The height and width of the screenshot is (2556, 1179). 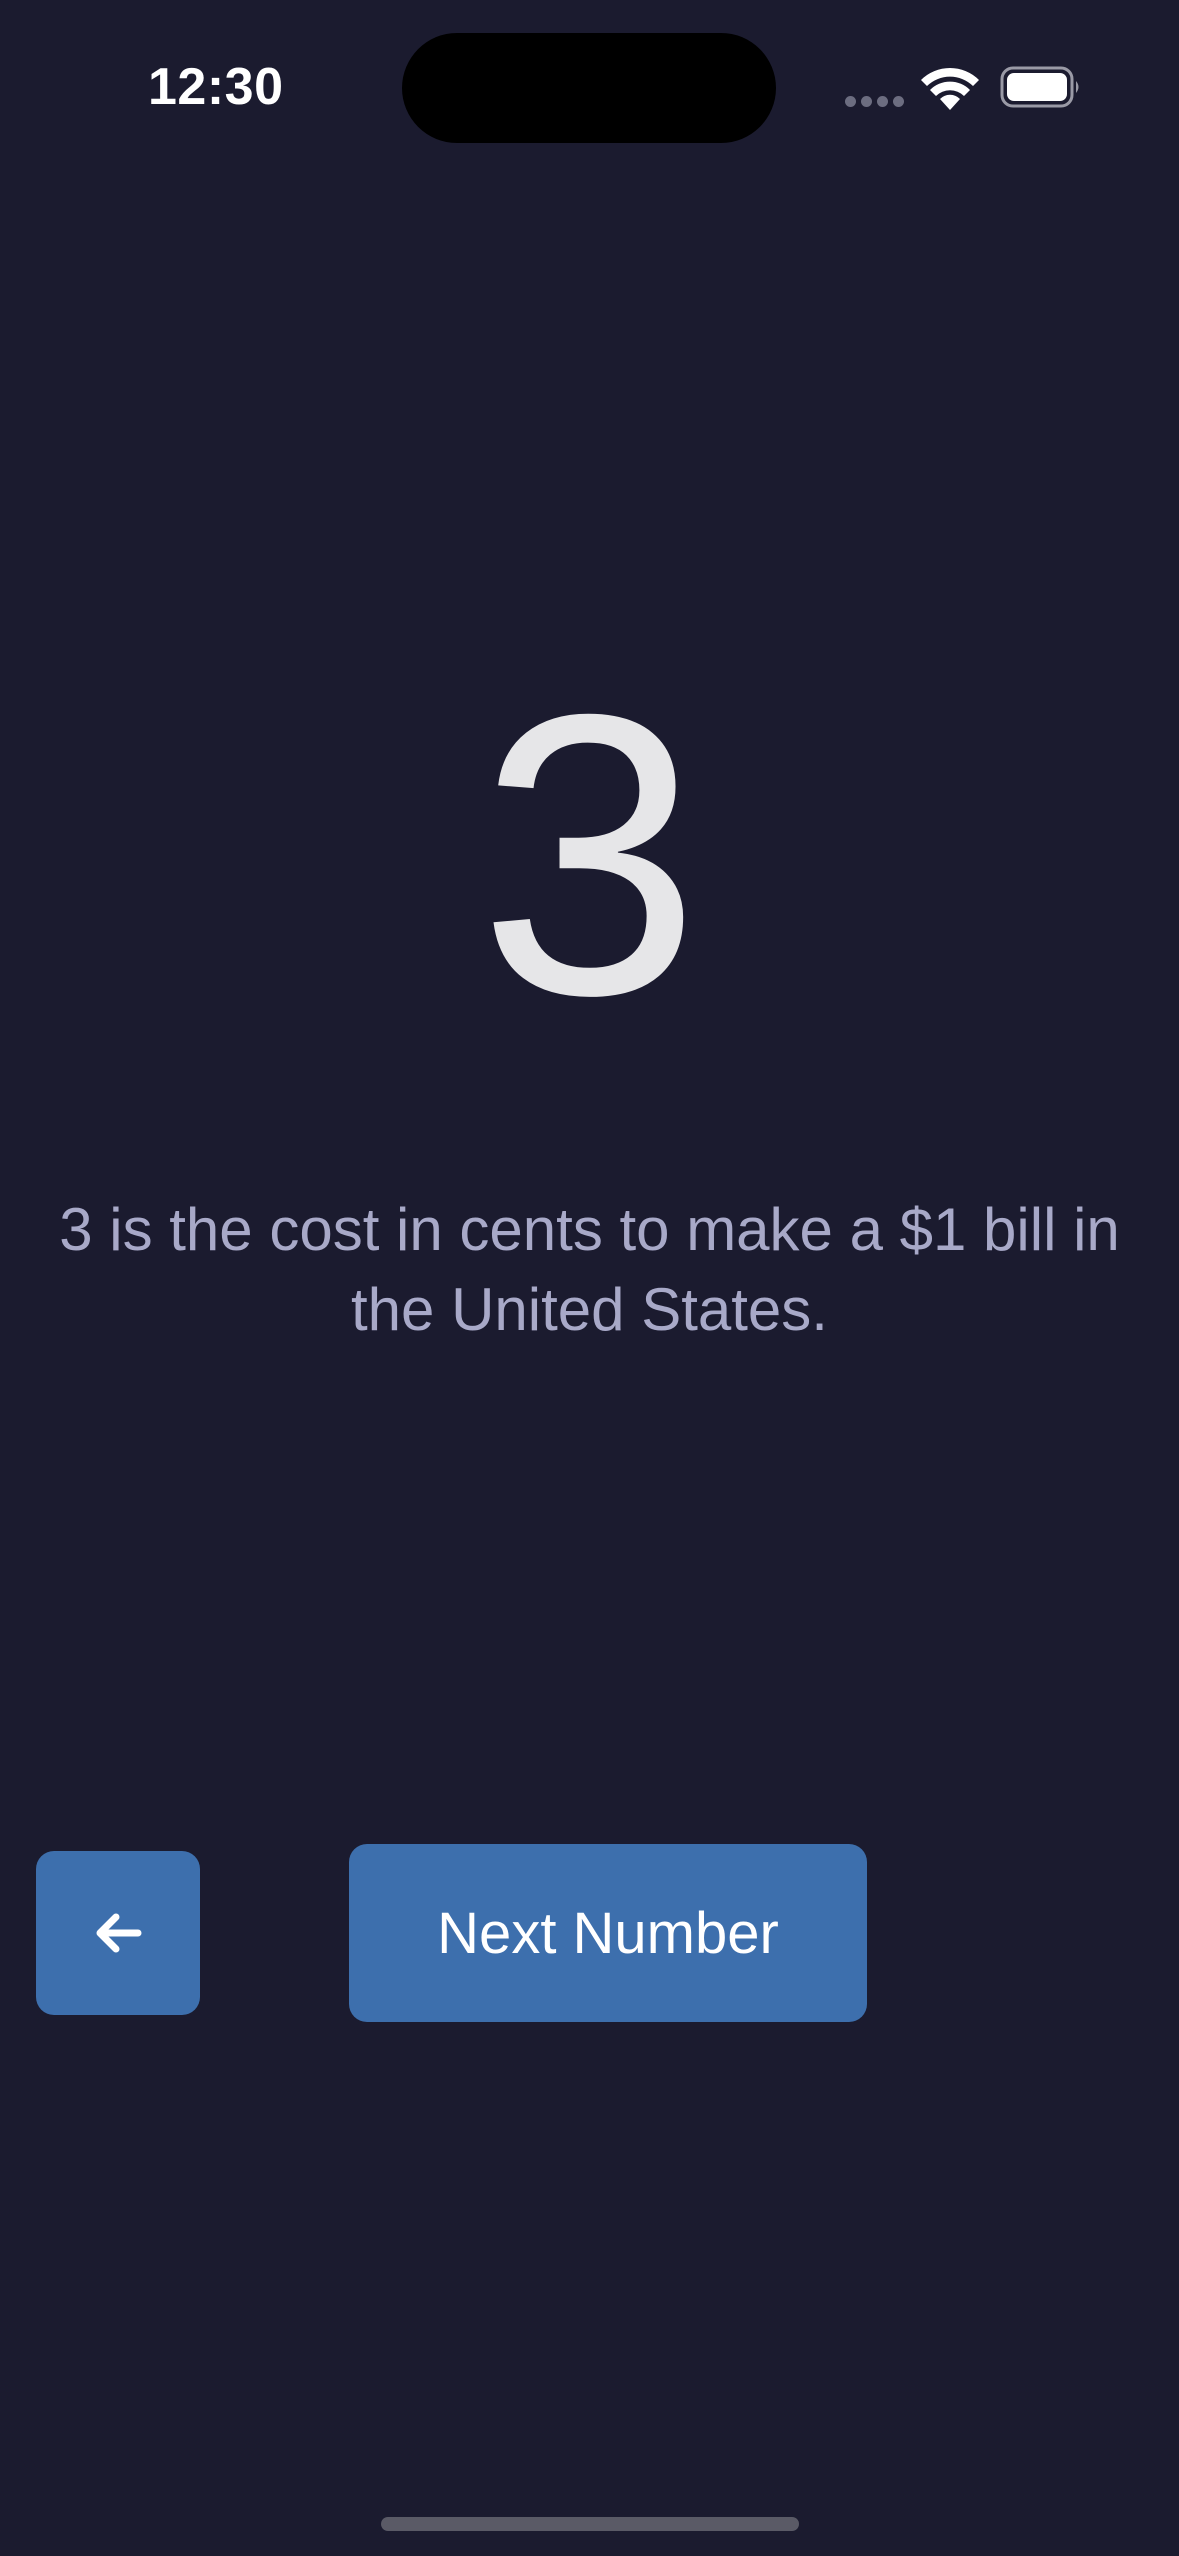 What do you see at coordinates (589, 854) in the screenshot?
I see `current-number: 3` at bounding box center [589, 854].